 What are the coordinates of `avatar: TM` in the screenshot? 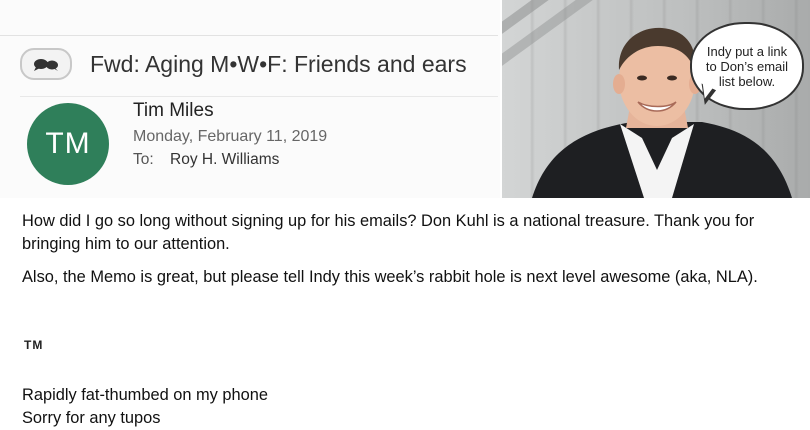 It's located at (68, 144).